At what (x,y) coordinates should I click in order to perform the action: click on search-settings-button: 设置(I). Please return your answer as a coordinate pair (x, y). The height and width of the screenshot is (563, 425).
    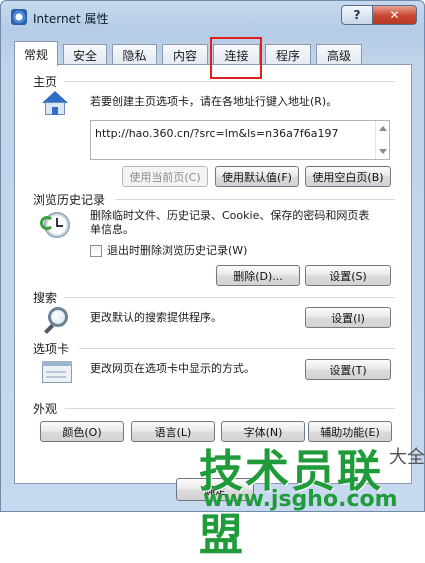
    Looking at the image, I should click on (348, 317).